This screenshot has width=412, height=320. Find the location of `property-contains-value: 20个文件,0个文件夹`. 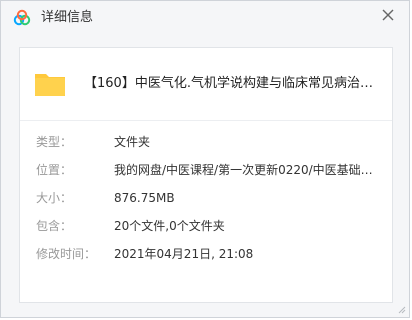

property-contains-value: 20个文件,0个文件夹 is located at coordinates (169, 226).